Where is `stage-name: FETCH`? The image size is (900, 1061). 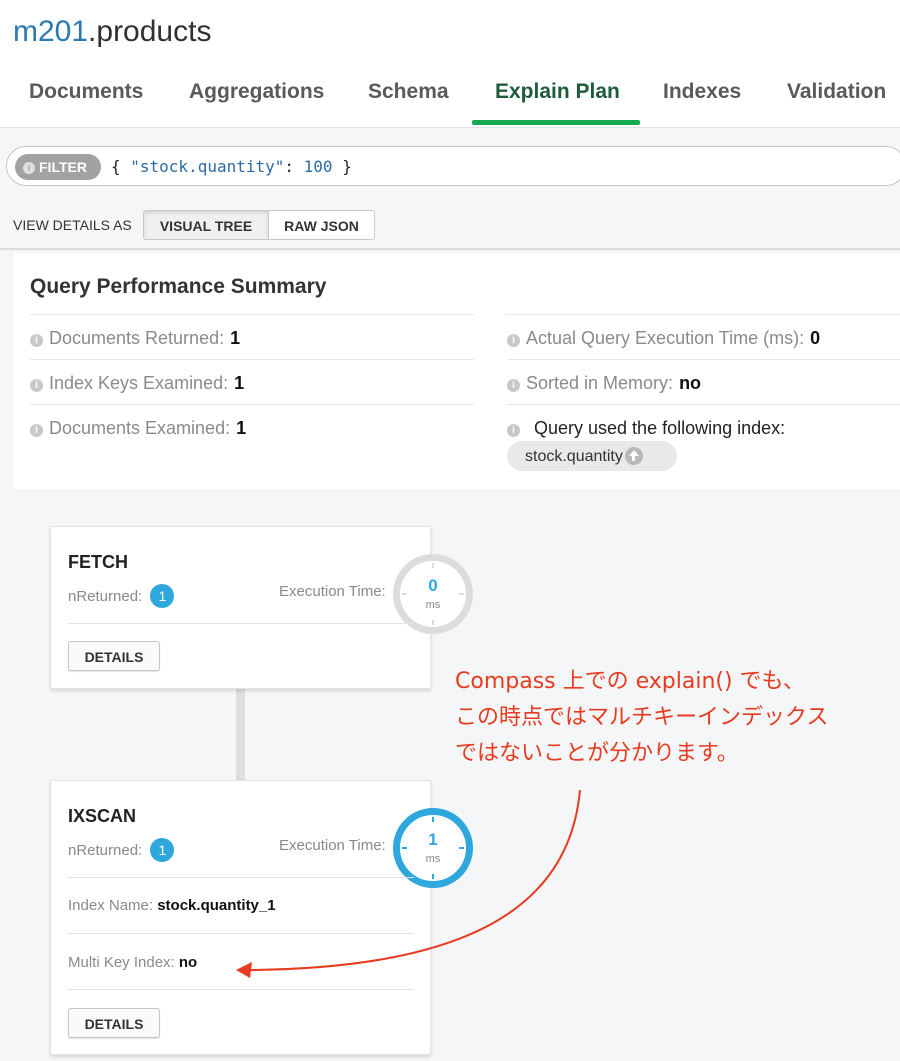 stage-name: FETCH is located at coordinates (98, 562).